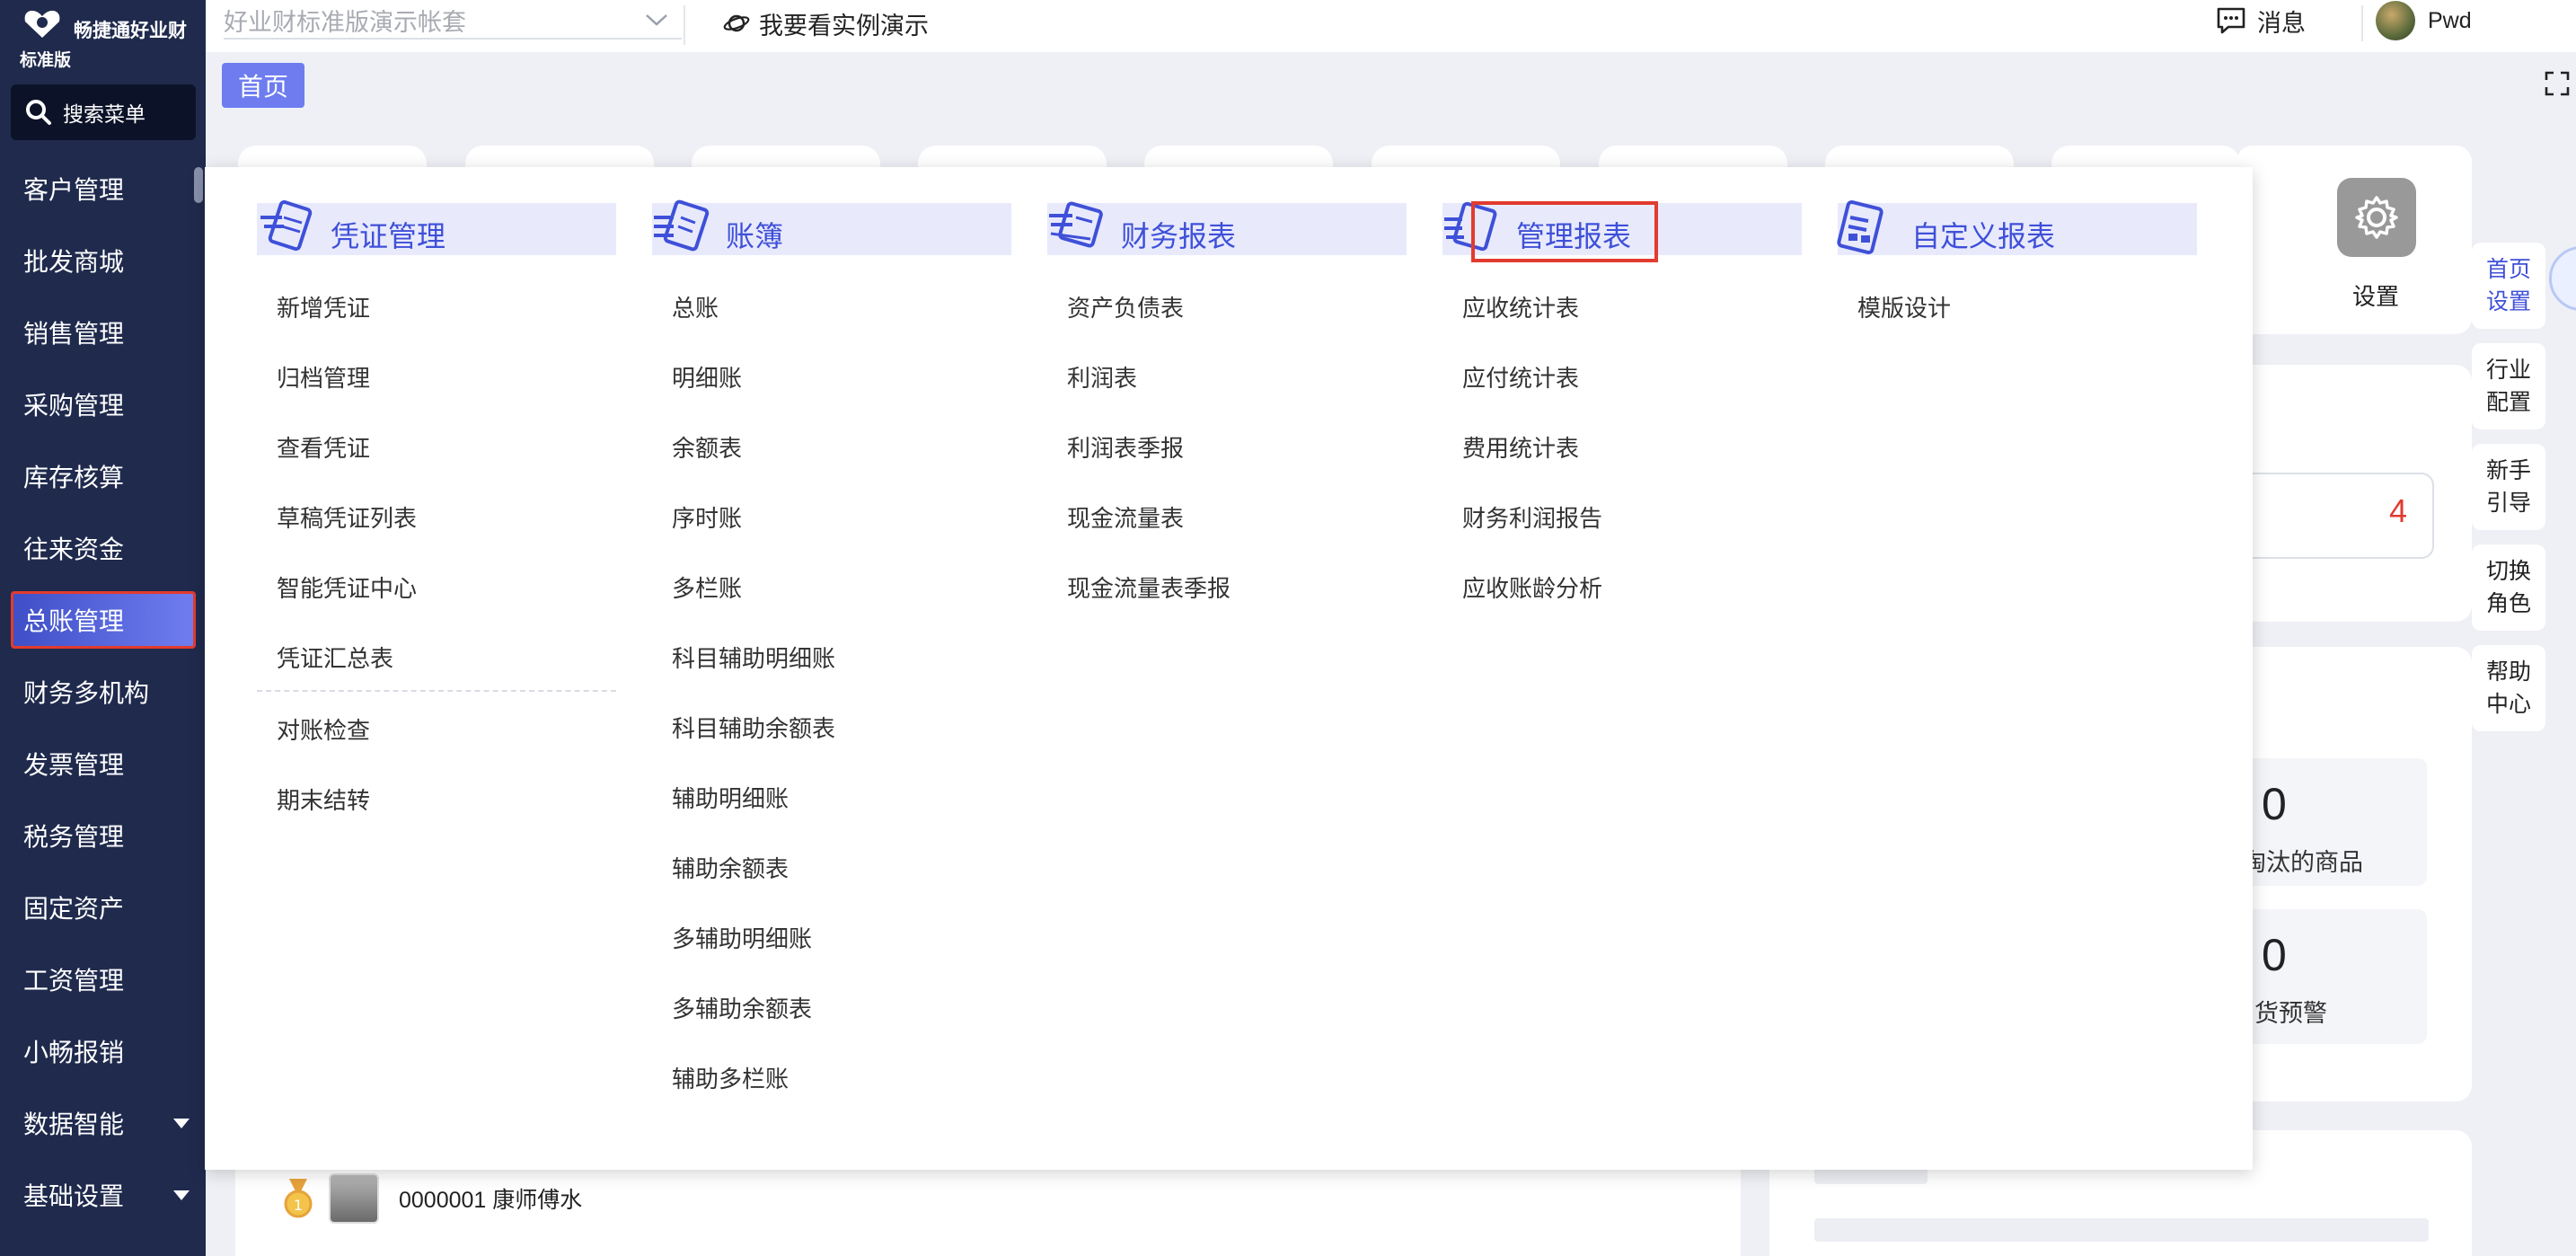 Image resolution: width=2576 pixels, height=1256 pixels. I want to click on menu-item: 多辅助余额表, so click(831, 1007).